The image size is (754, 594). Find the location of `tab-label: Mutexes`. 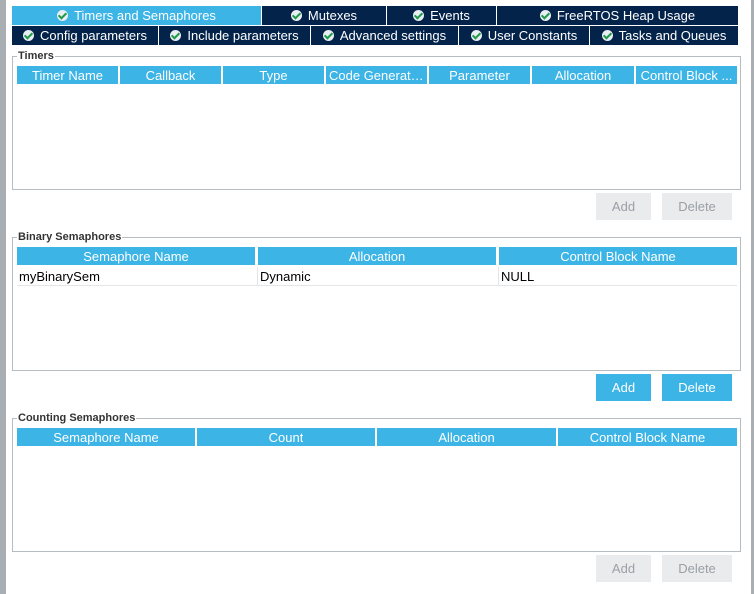

tab-label: Mutexes is located at coordinates (332, 15).